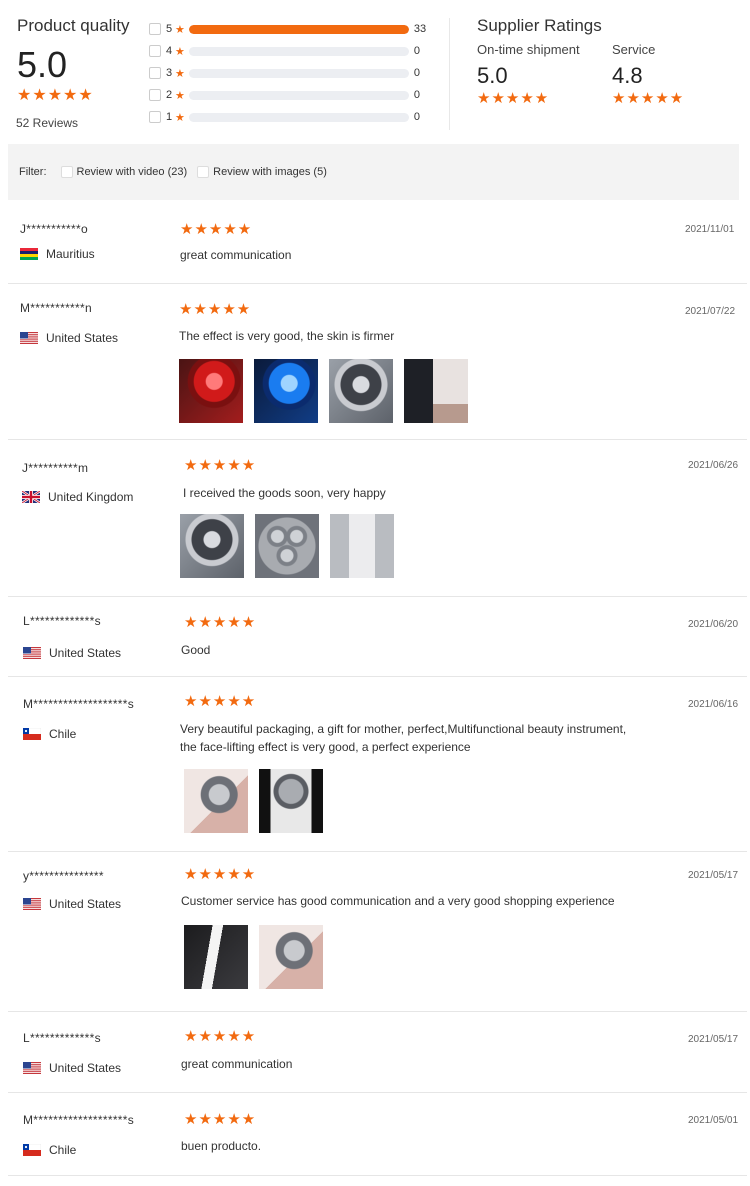 The height and width of the screenshot is (1186, 750). I want to click on rating-row-1: 1 ★ 0, so click(294, 117).